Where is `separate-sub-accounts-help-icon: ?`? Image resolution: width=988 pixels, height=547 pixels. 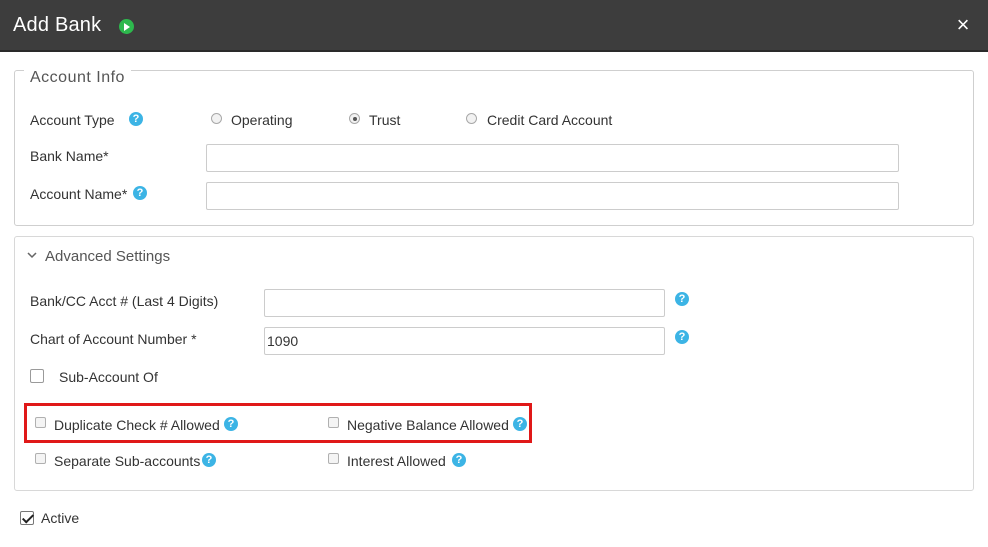 separate-sub-accounts-help-icon: ? is located at coordinates (209, 460).